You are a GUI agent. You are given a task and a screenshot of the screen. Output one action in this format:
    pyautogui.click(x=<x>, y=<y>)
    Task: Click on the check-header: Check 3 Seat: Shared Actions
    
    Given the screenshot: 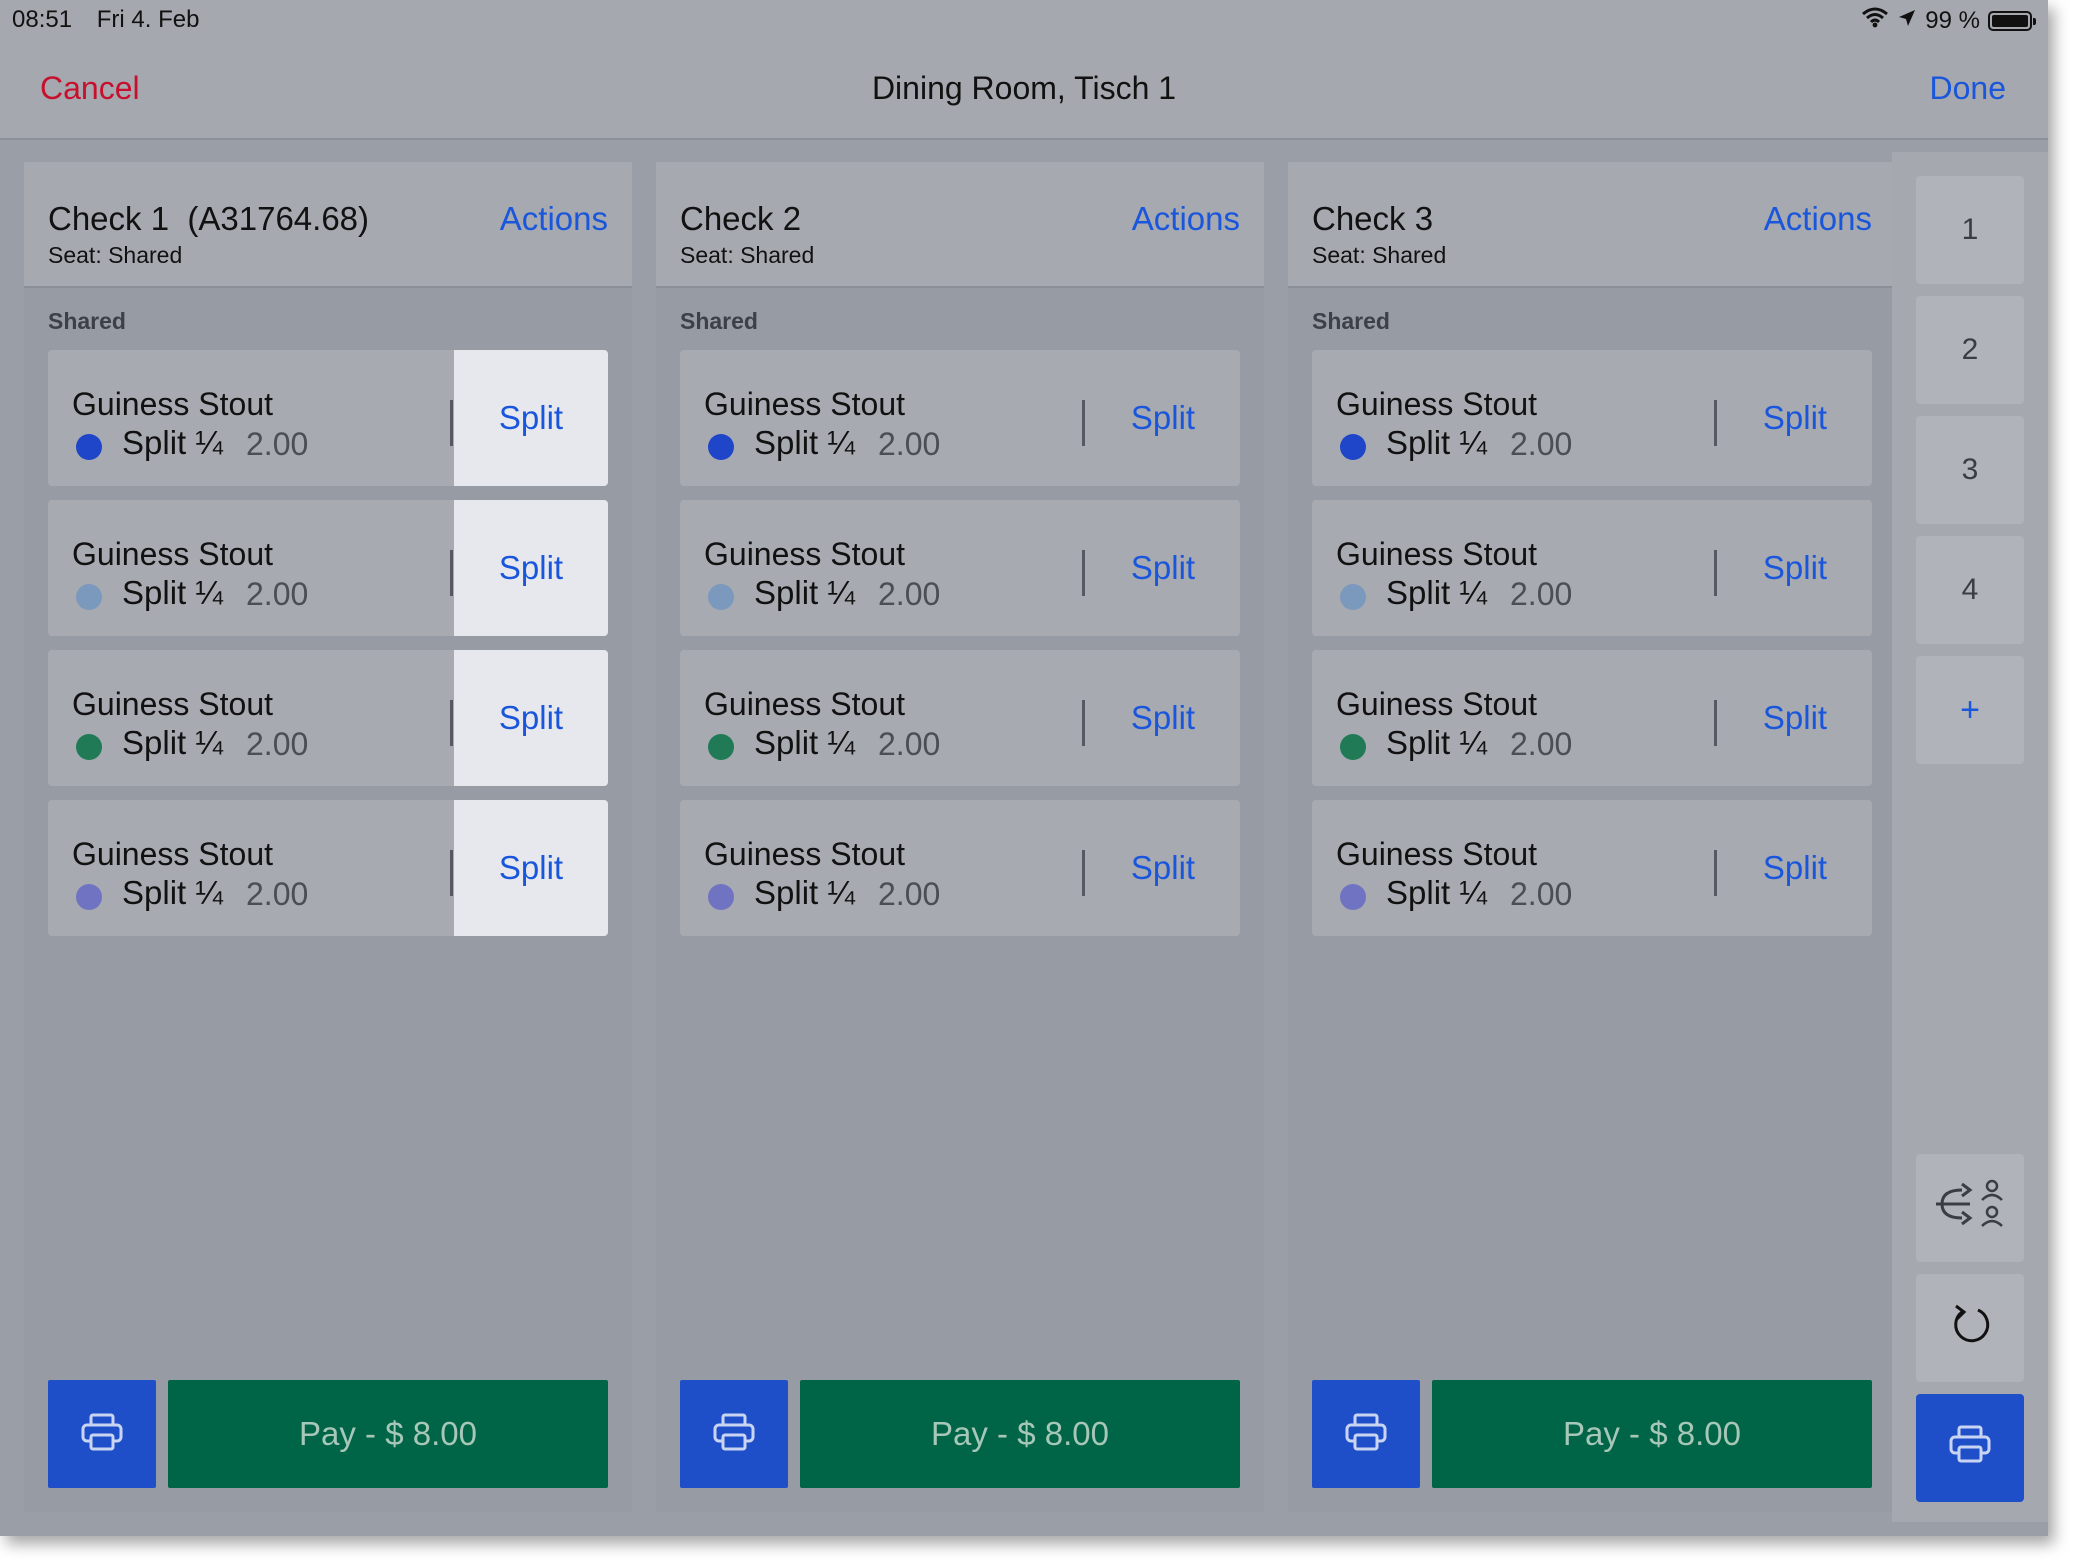 What is the action you would take?
    pyautogui.click(x=1592, y=225)
    